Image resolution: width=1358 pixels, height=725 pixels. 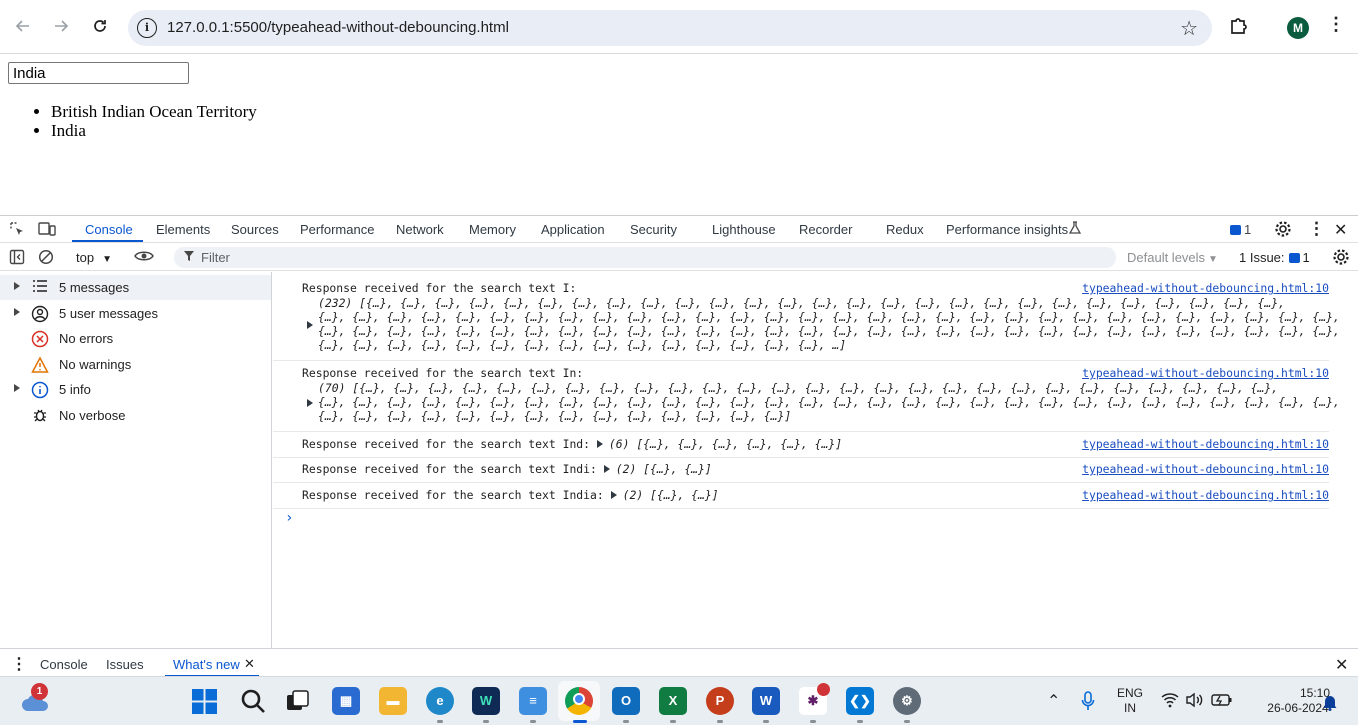 I want to click on sidebar-item-messages: 5 messages, so click(x=135, y=287).